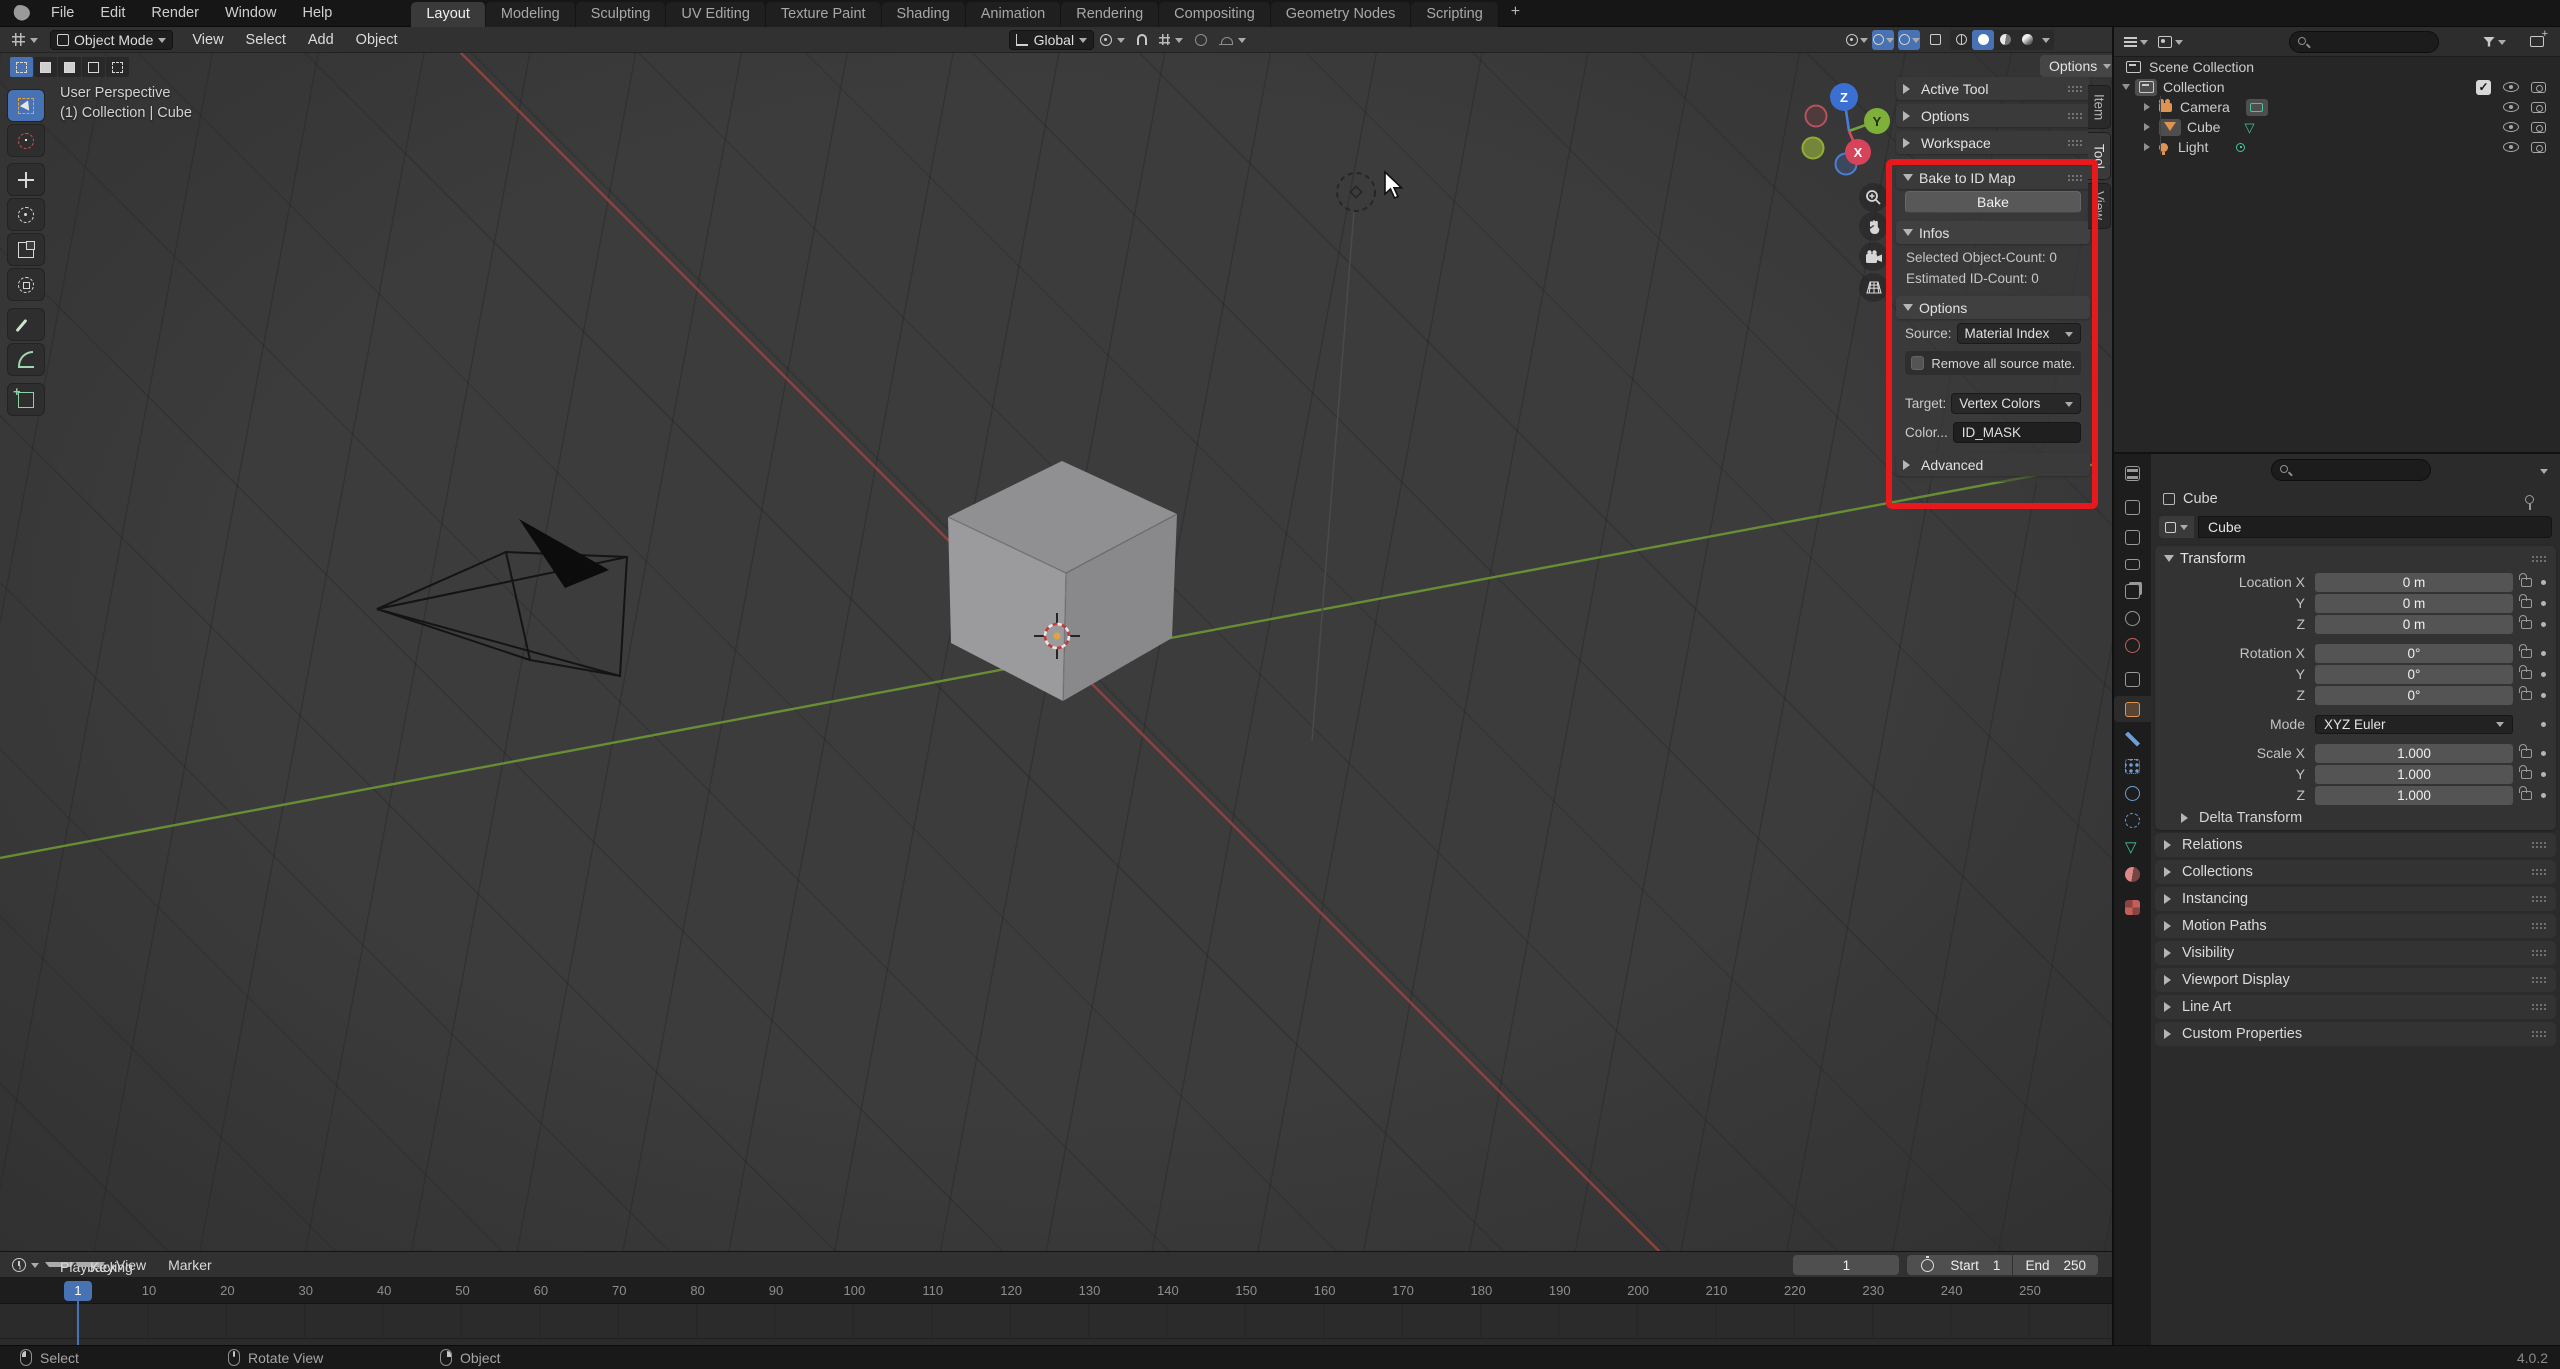  I want to click on tool-measure, so click(26, 359).